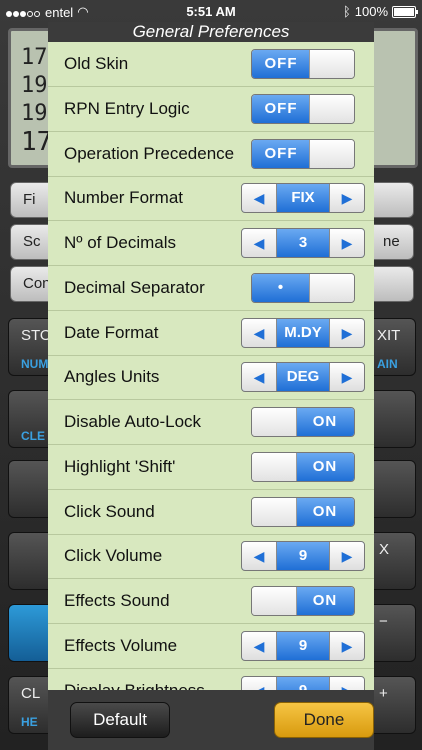 Image resolution: width=422 pixels, height=750 pixels. I want to click on pref-row-operation-precedence: Operation Precedence OFF, so click(211, 154).